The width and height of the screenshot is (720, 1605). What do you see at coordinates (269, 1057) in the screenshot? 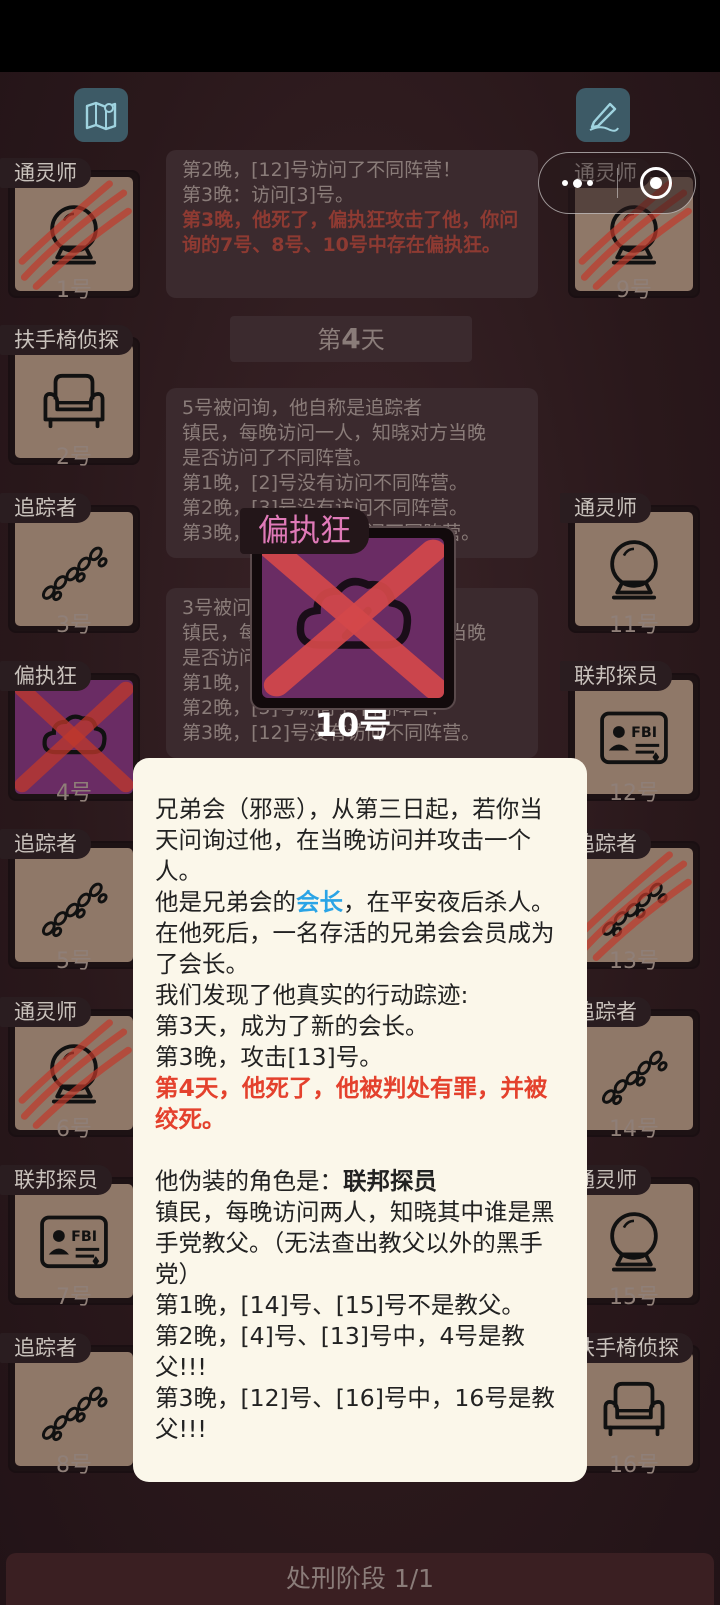
I see `popup-trace-line: 第3晚，攻击[13]号。` at bounding box center [269, 1057].